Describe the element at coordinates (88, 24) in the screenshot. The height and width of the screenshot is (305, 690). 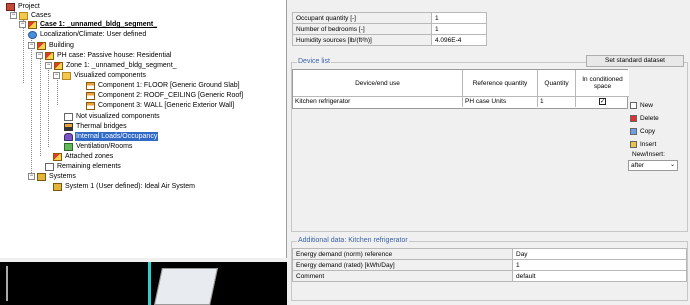
I see `tree-item-case: − Case 1: _unnamed_bldg_segment_` at that location.